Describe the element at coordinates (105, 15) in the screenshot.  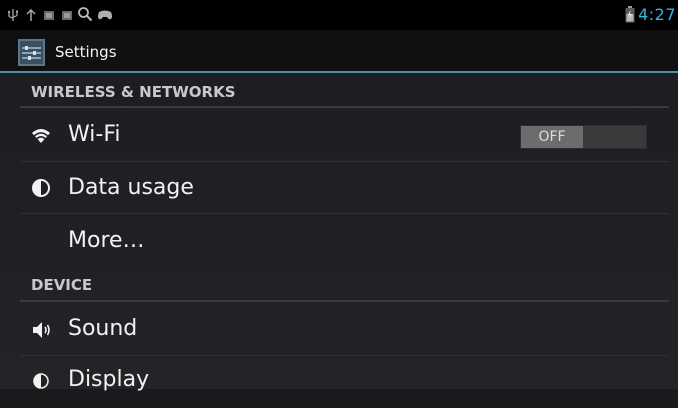
I see `game-controller-icon` at that location.